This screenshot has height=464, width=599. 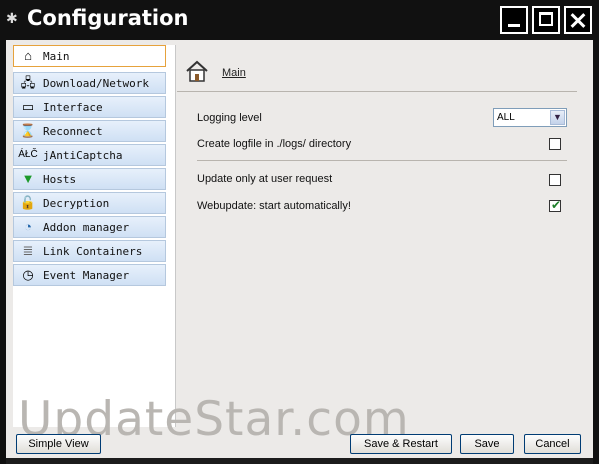 What do you see at coordinates (552, 444) in the screenshot?
I see `cancel-button: Cancel` at bounding box center [552, 444].